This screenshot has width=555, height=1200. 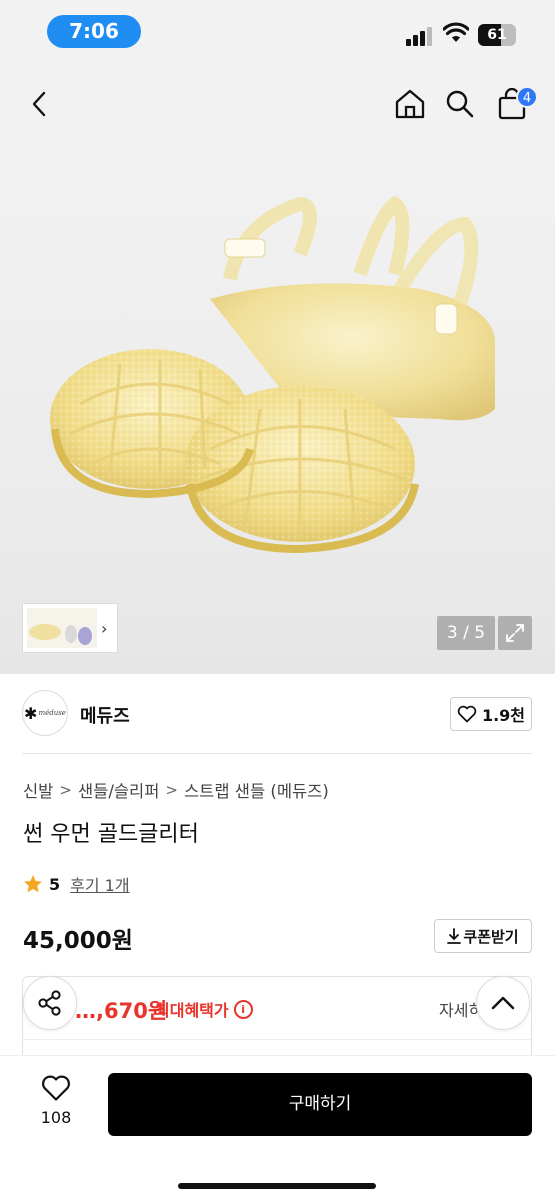 What do you see at coordinates (33, 884) in the screenshot?
I see `star-icon` at bounding box center [33, 884].